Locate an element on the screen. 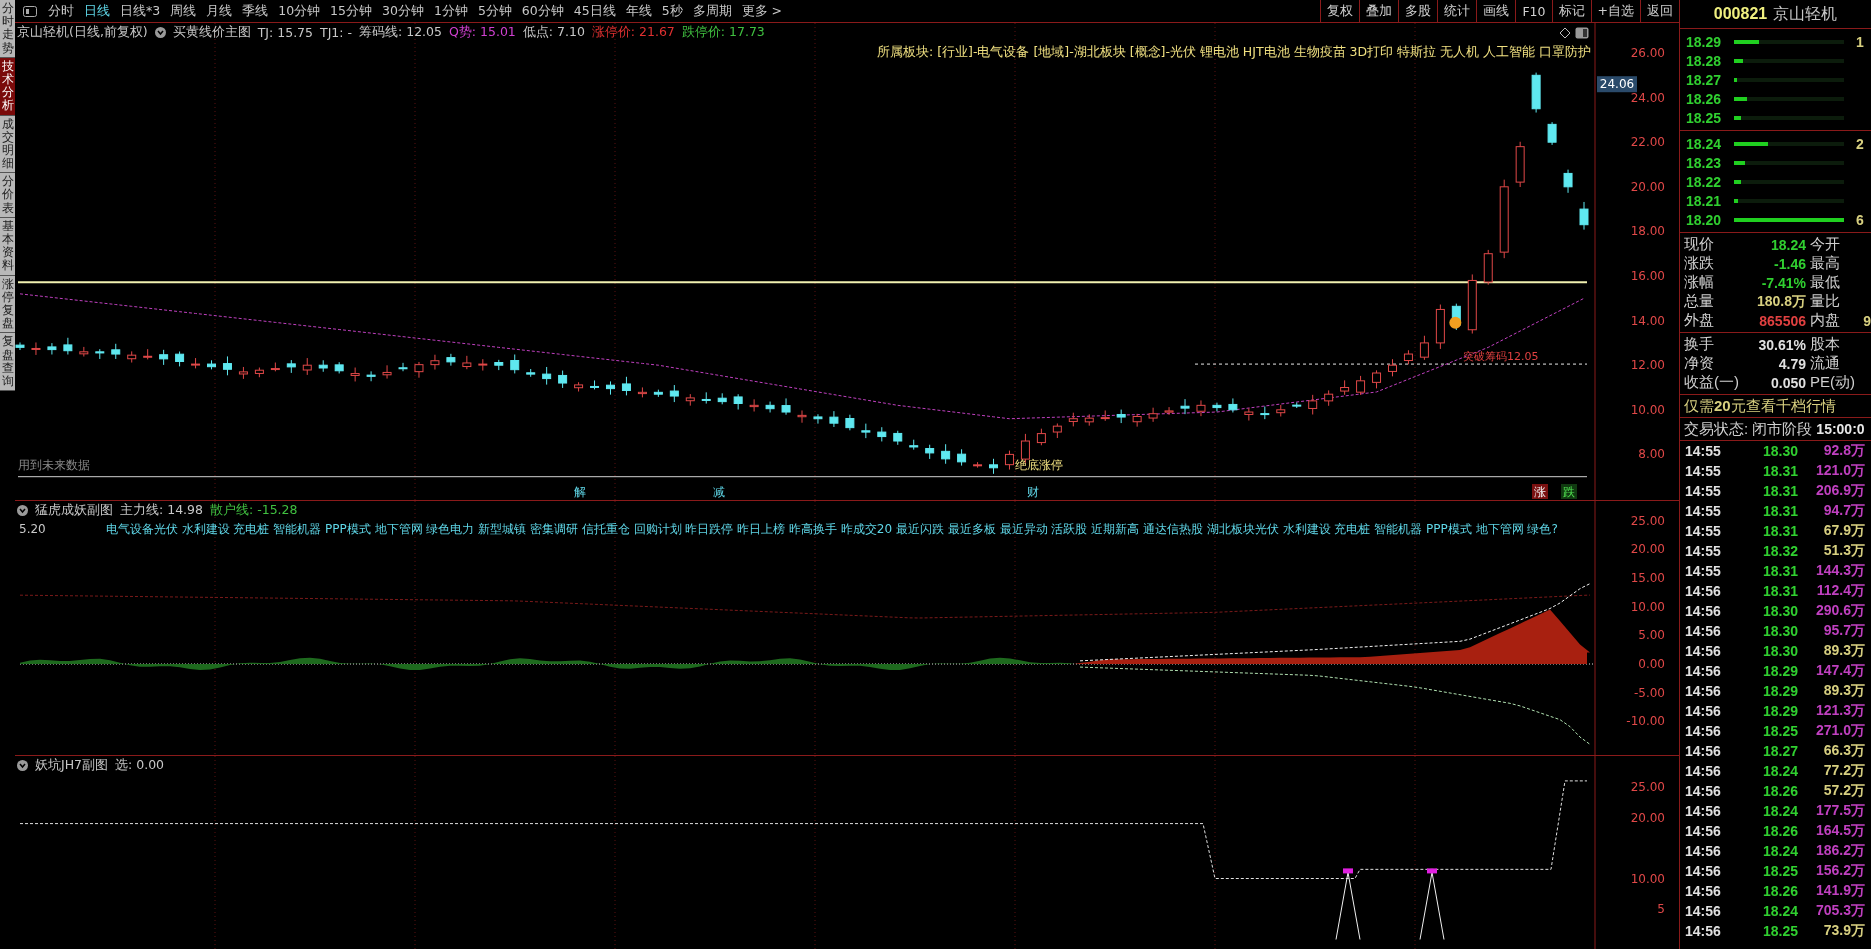  toolbar-button: 标记 is located at coordinates (1571, 11).